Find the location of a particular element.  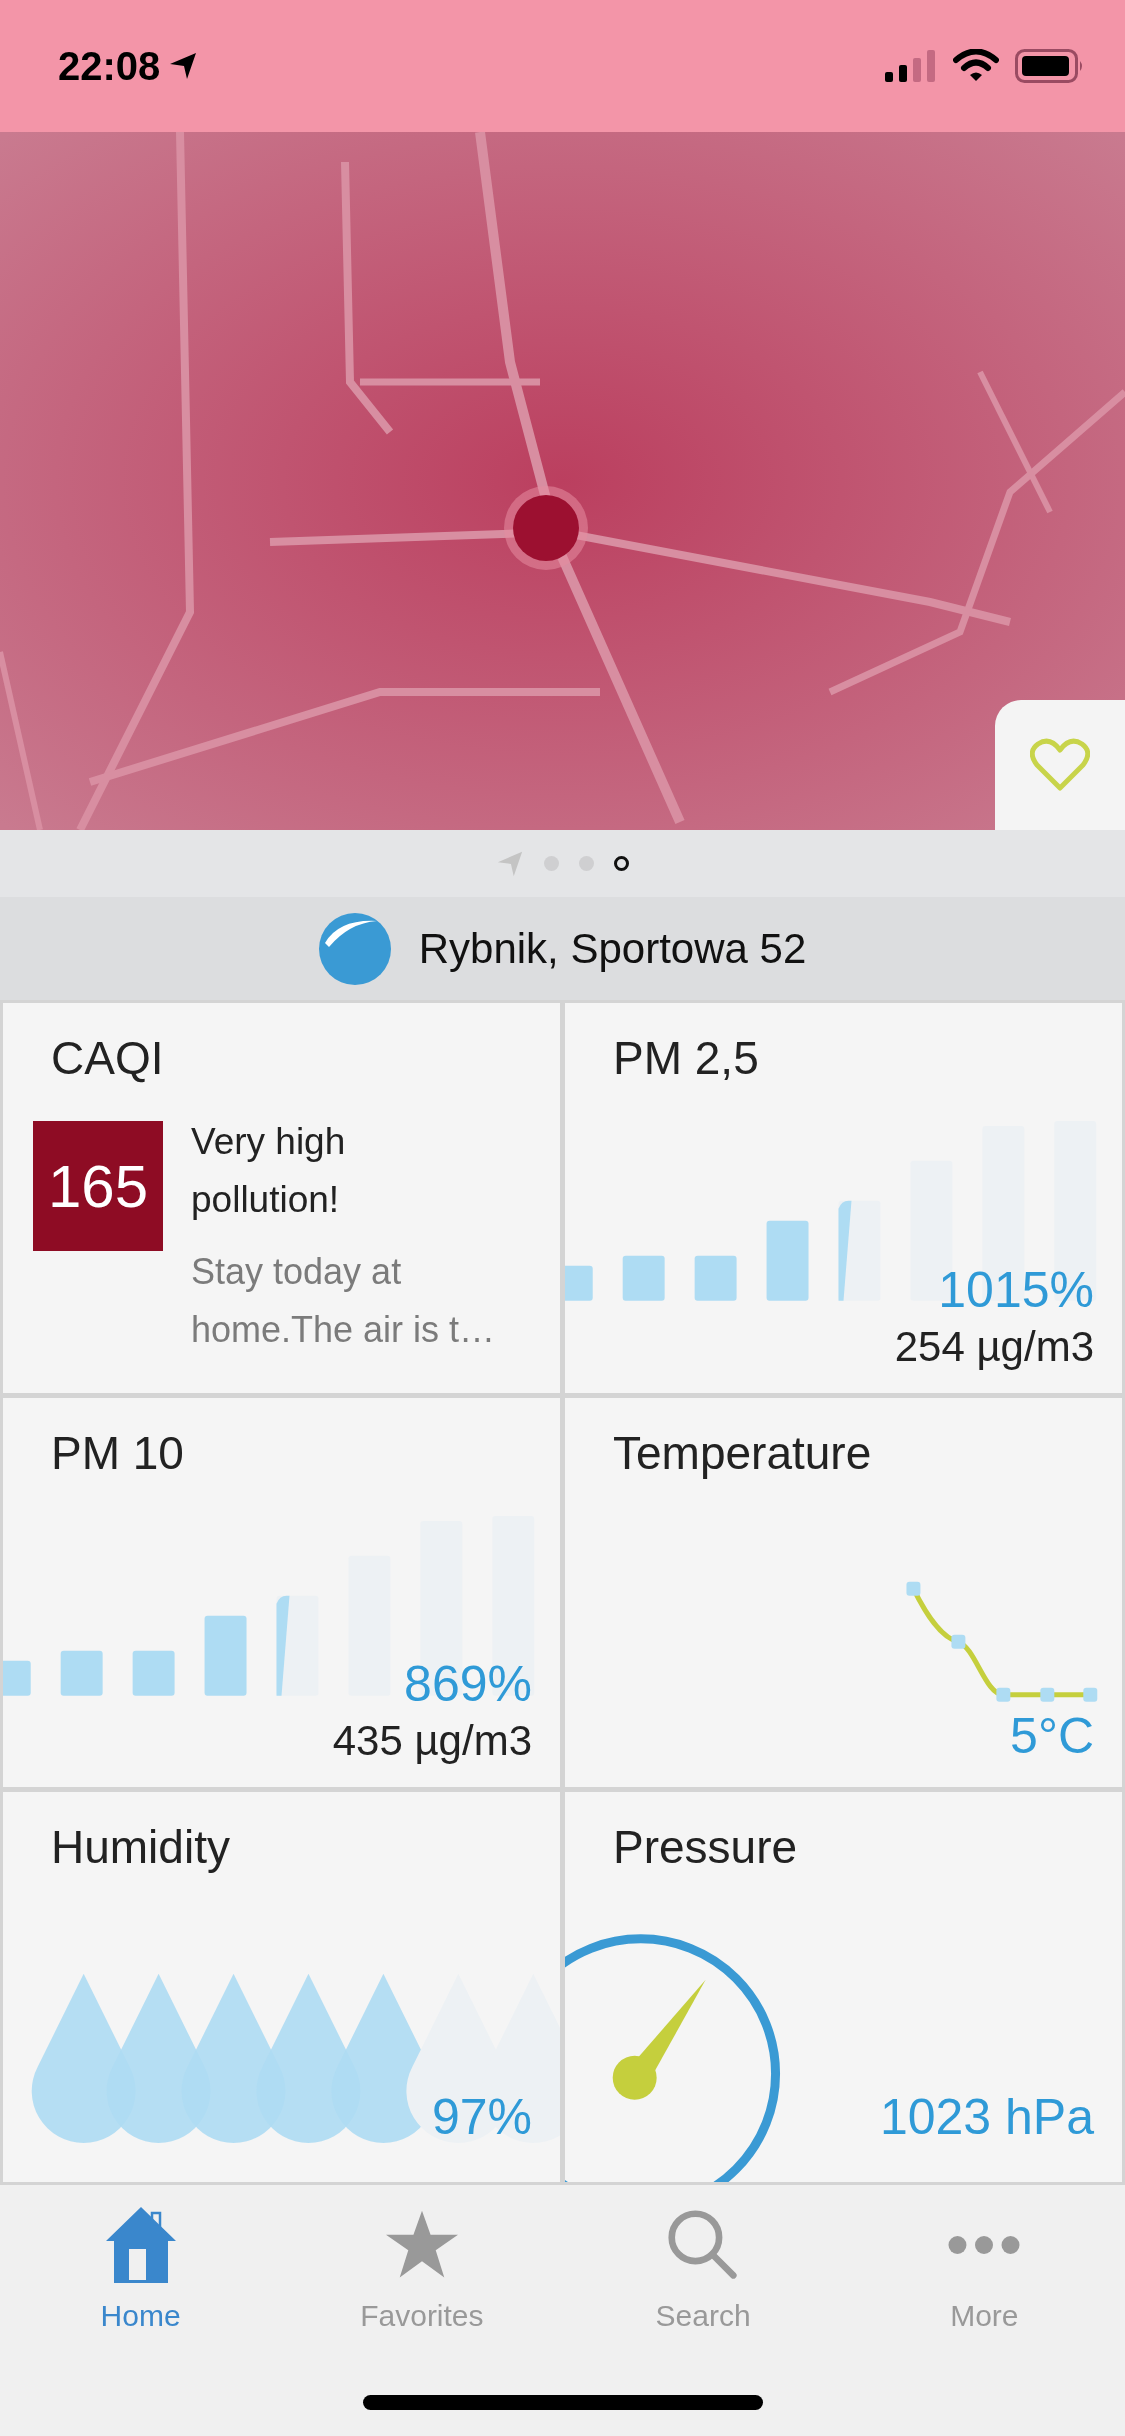

reading-value: 1023 hPa is located at coordinates (986, 2117).